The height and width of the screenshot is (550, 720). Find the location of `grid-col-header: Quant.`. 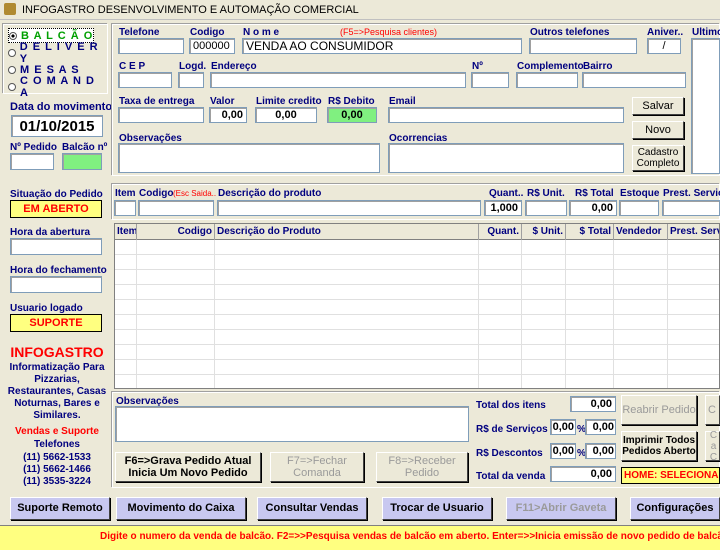

grid-col-header: Quant. is located at coordinates (500, 232).